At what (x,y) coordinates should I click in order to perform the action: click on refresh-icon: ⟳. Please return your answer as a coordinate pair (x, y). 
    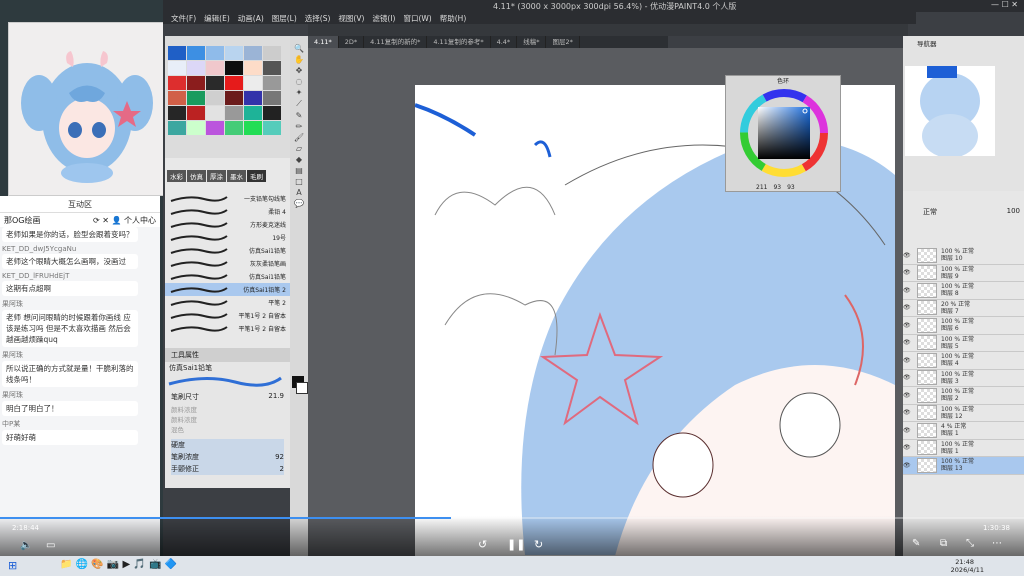
    Looking at the image, I should click on (96, 220).